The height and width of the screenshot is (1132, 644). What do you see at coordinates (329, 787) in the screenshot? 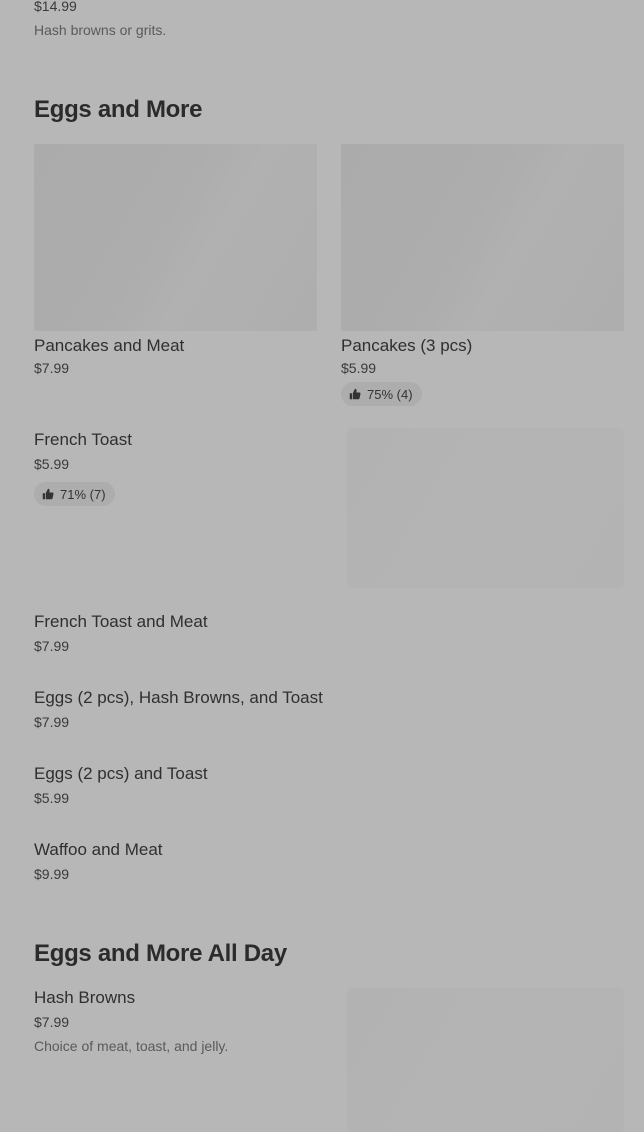
I see `menu-item-row: Eggs (2 pcs) and Toast $5.99` at bounding box center [329, 787].